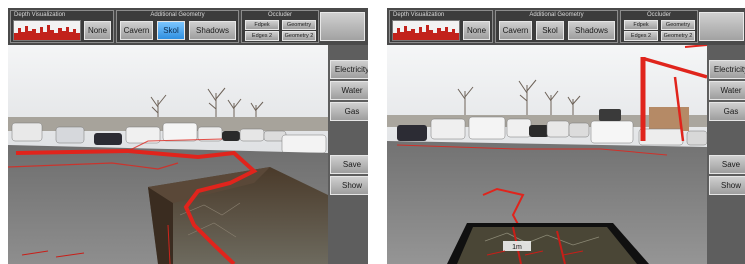  I want to click on brown-building, so click(669, 119).